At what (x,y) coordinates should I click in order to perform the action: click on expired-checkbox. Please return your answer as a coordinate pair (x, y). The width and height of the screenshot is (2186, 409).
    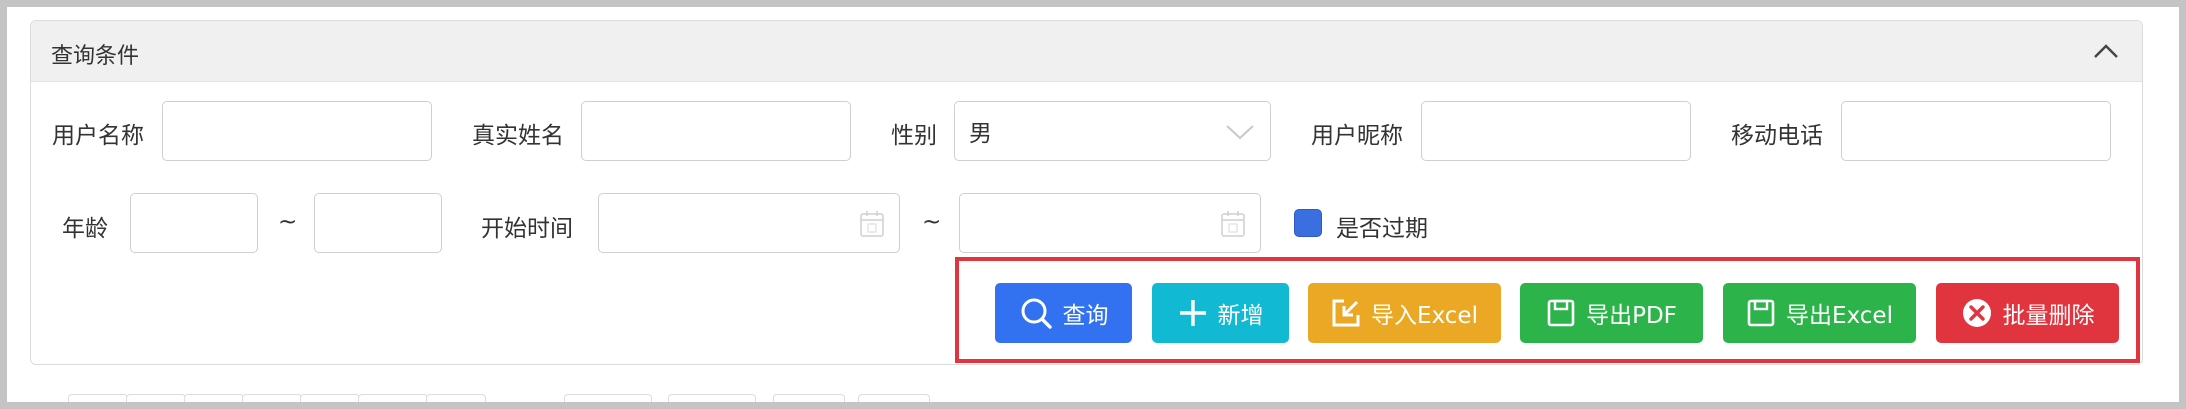
    Looking at the image, I should click on (1308, 223).